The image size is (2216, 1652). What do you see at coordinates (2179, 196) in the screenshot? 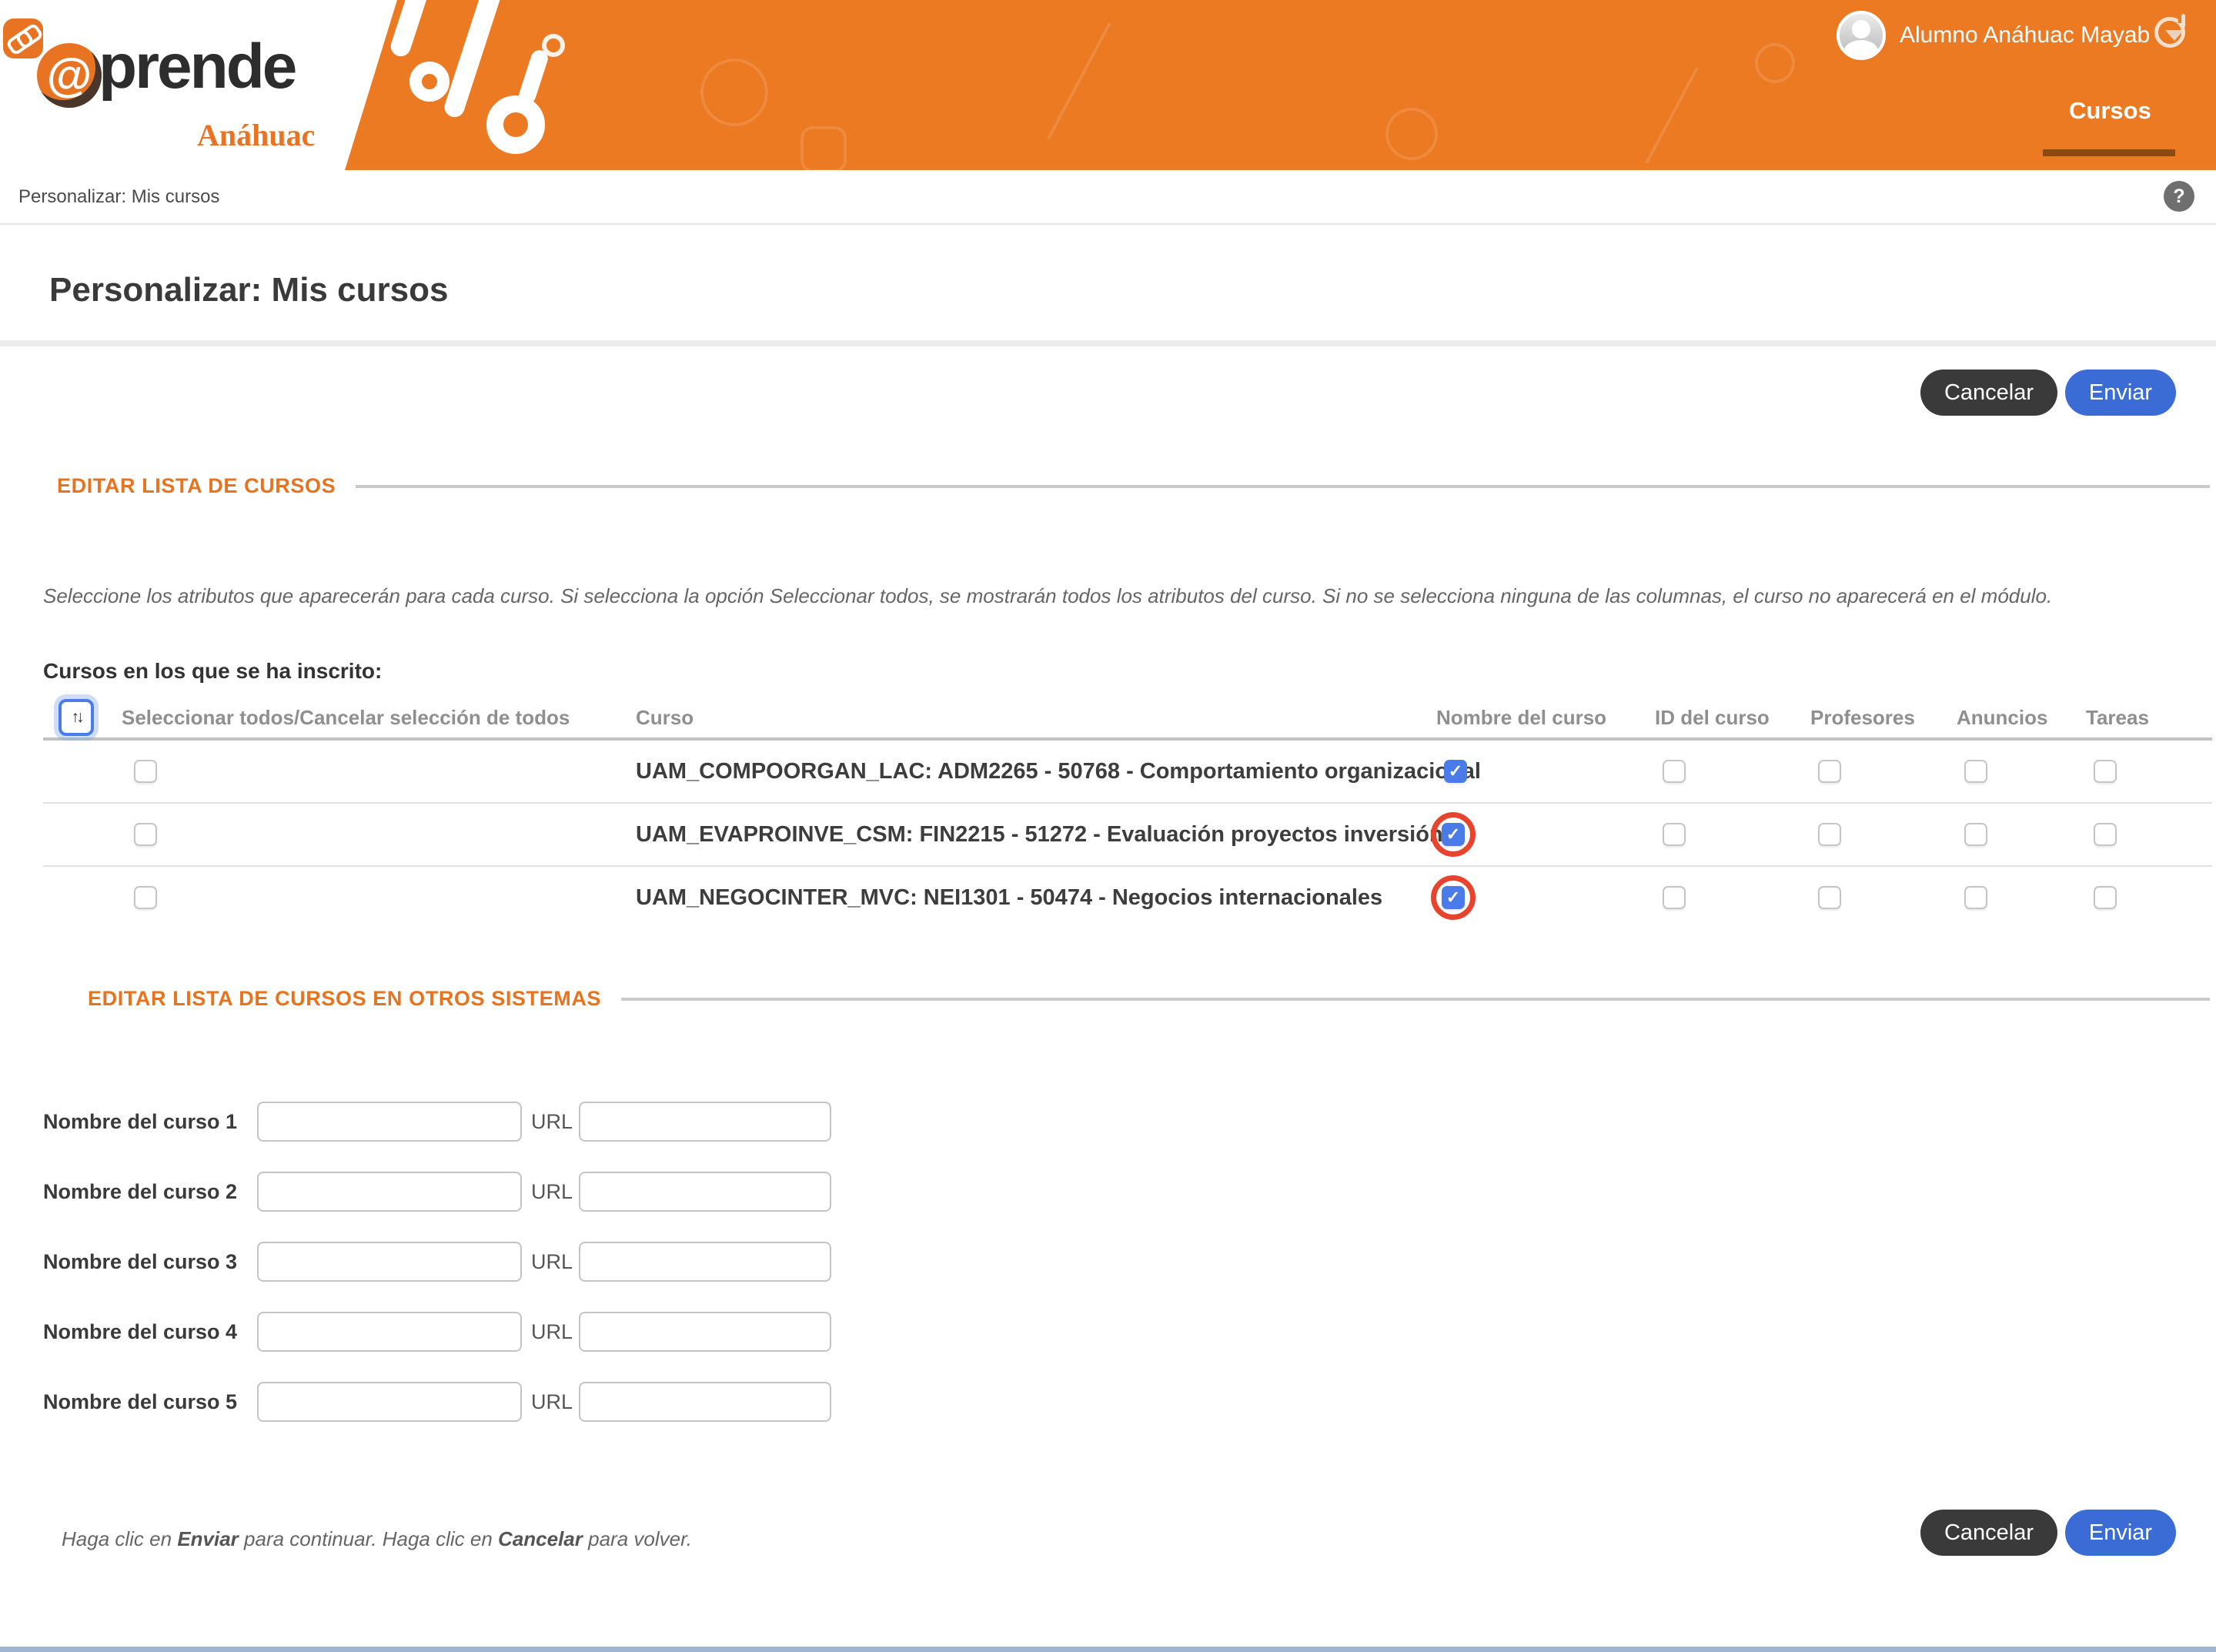
I see `help-icon: ?` at bounding box center [2179, 196].